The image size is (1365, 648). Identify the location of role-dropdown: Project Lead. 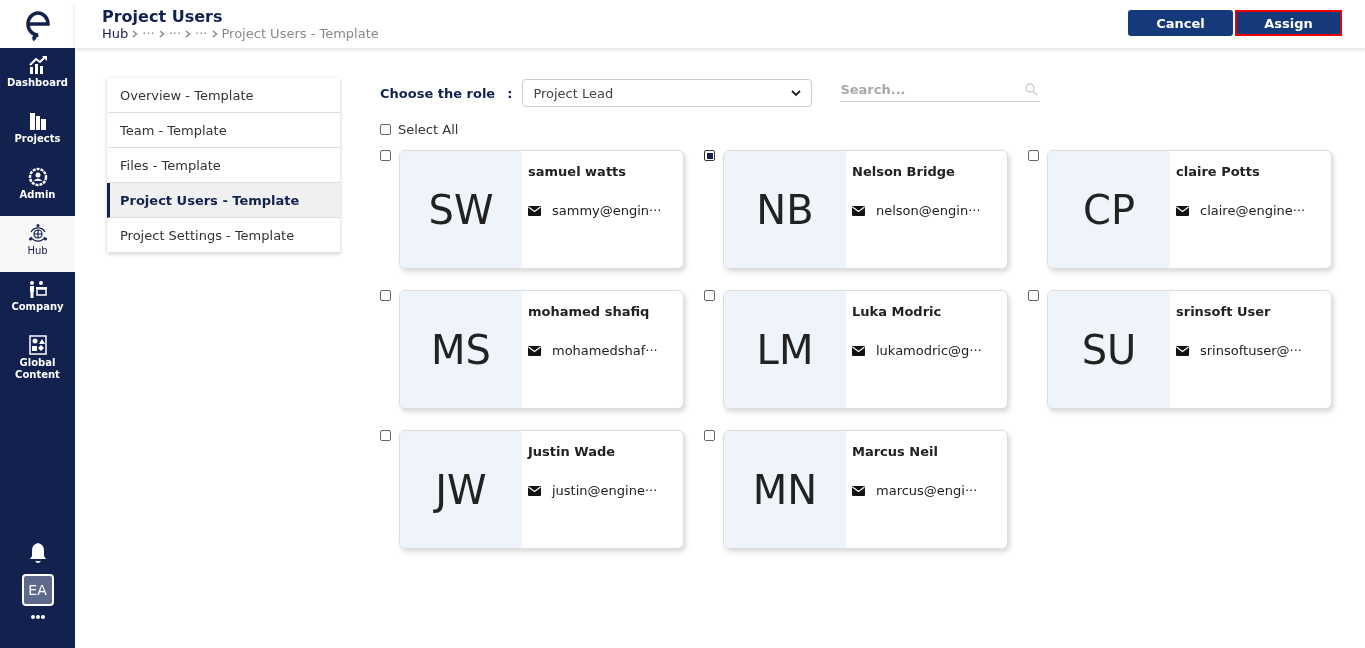
(667, 93).